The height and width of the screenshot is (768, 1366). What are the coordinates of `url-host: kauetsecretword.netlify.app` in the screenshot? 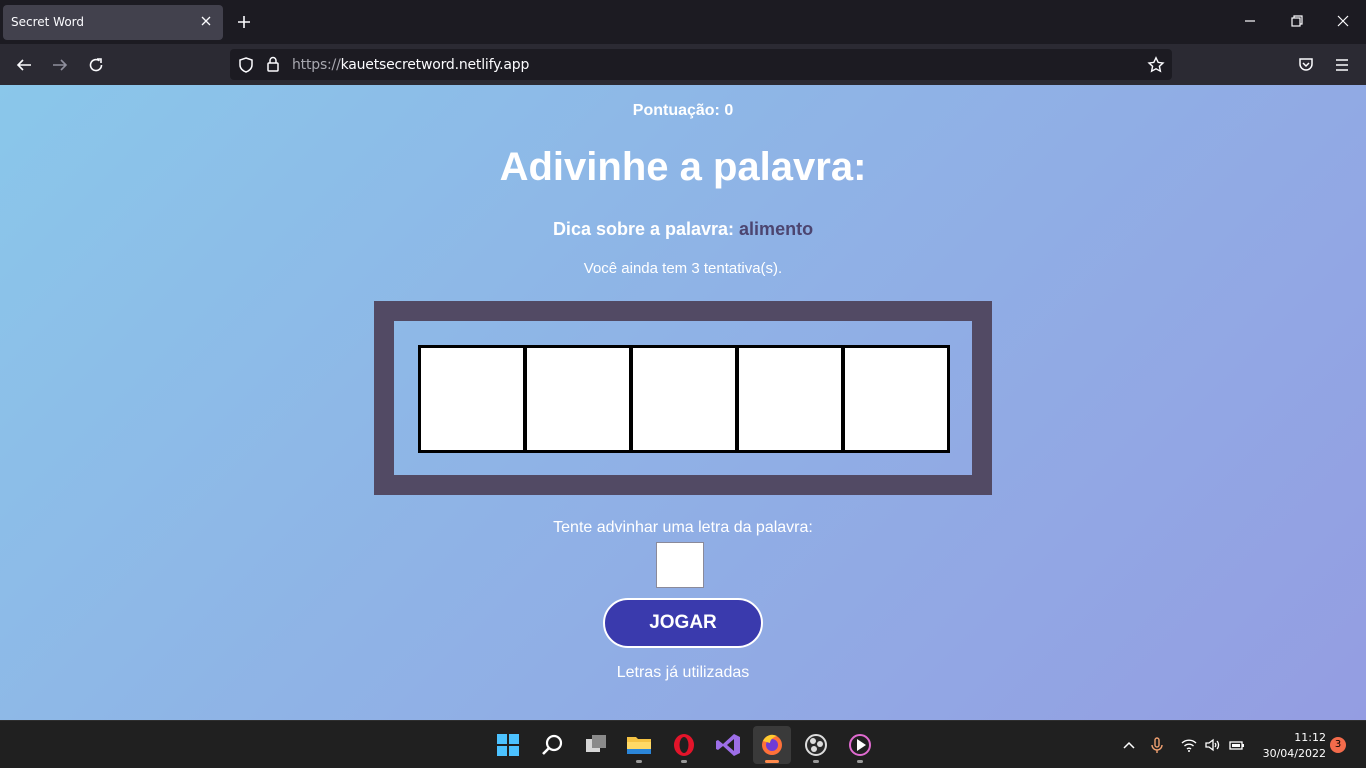 It's located at (435, 65).